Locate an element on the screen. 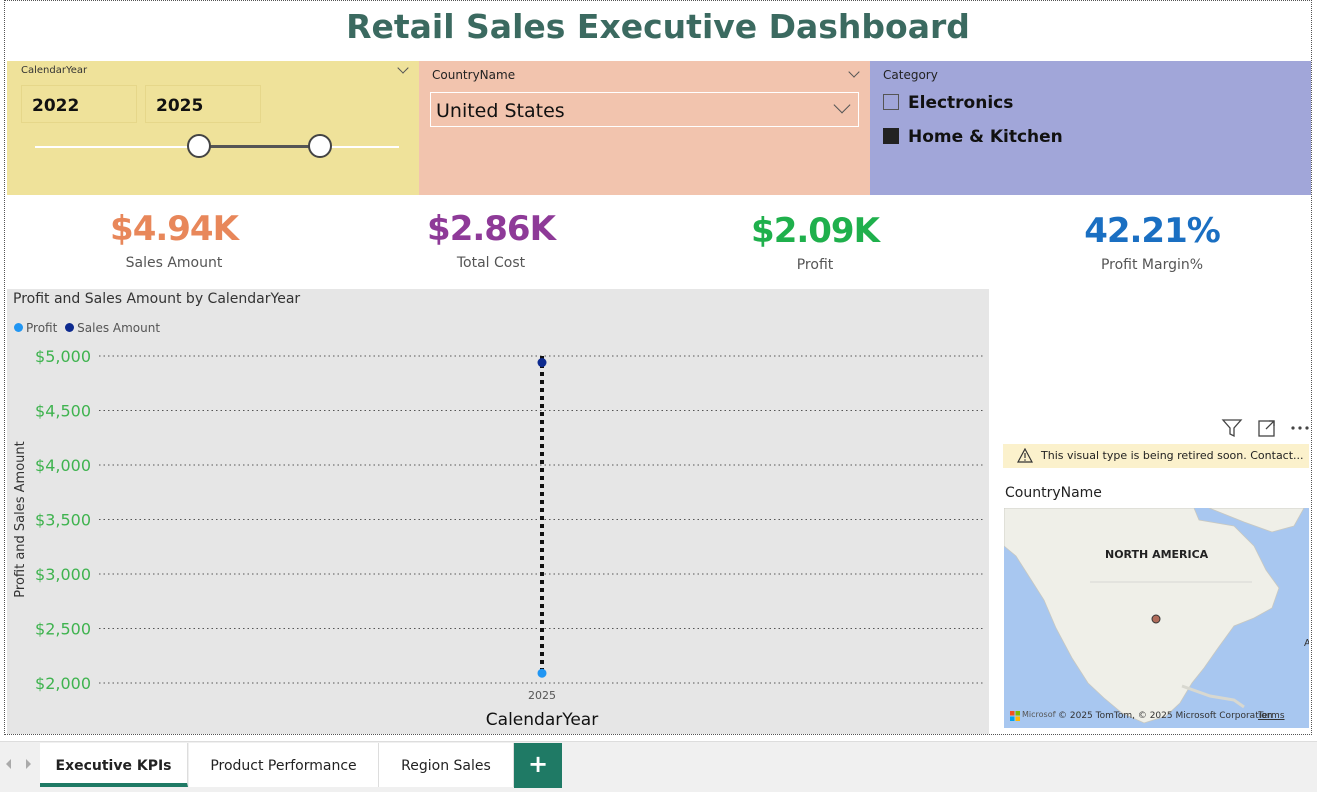 The height and width of the screenshot is (792, 1317). slicer-header: Category is located at coordinates (910, 75).